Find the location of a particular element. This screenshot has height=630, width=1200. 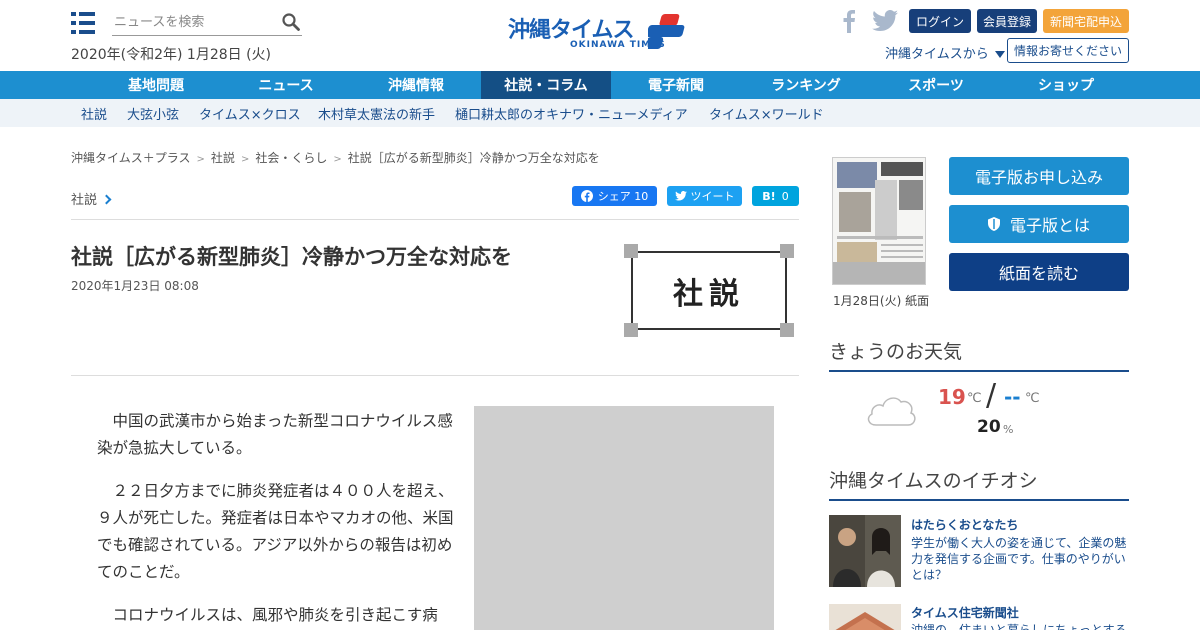

subnav-item-times-world: タイムス×ワールド is located at coordinates (766, 113).